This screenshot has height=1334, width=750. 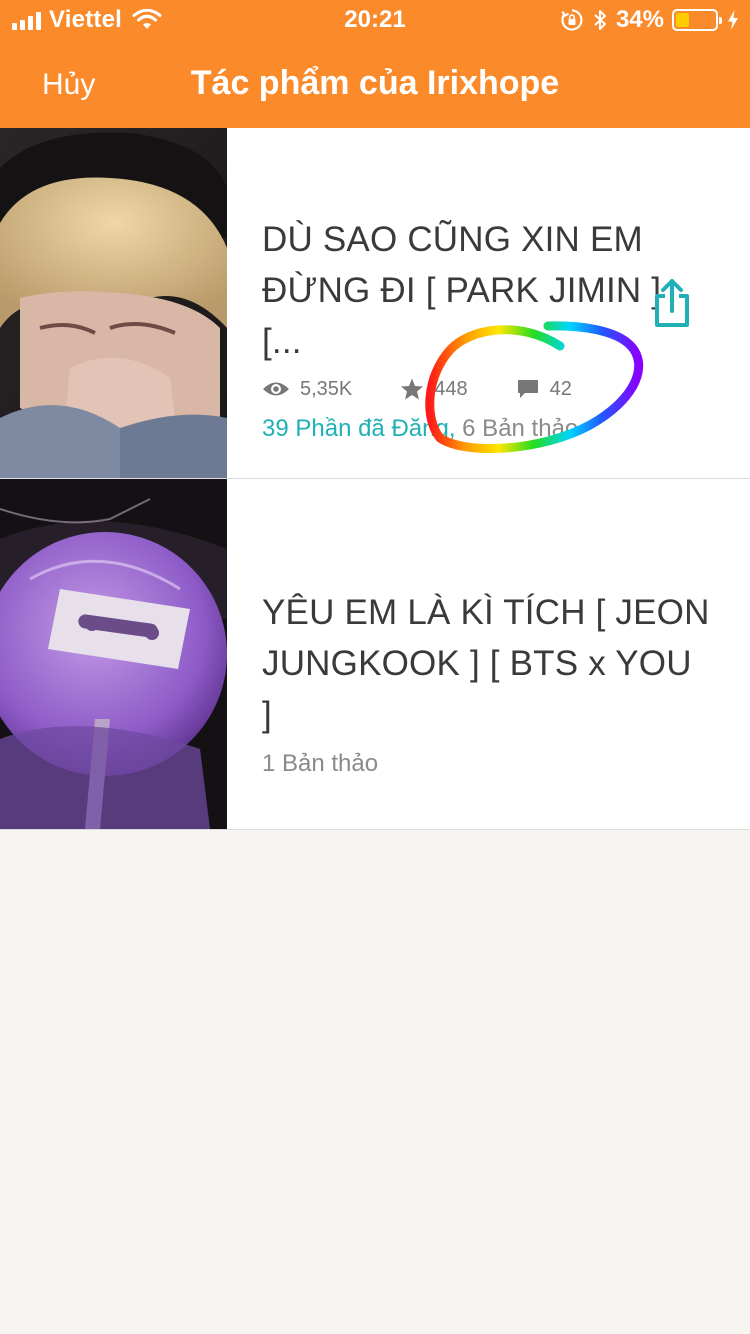 I want to click on draft-count: 1 Bản thảo, so click(x=320, y=763).